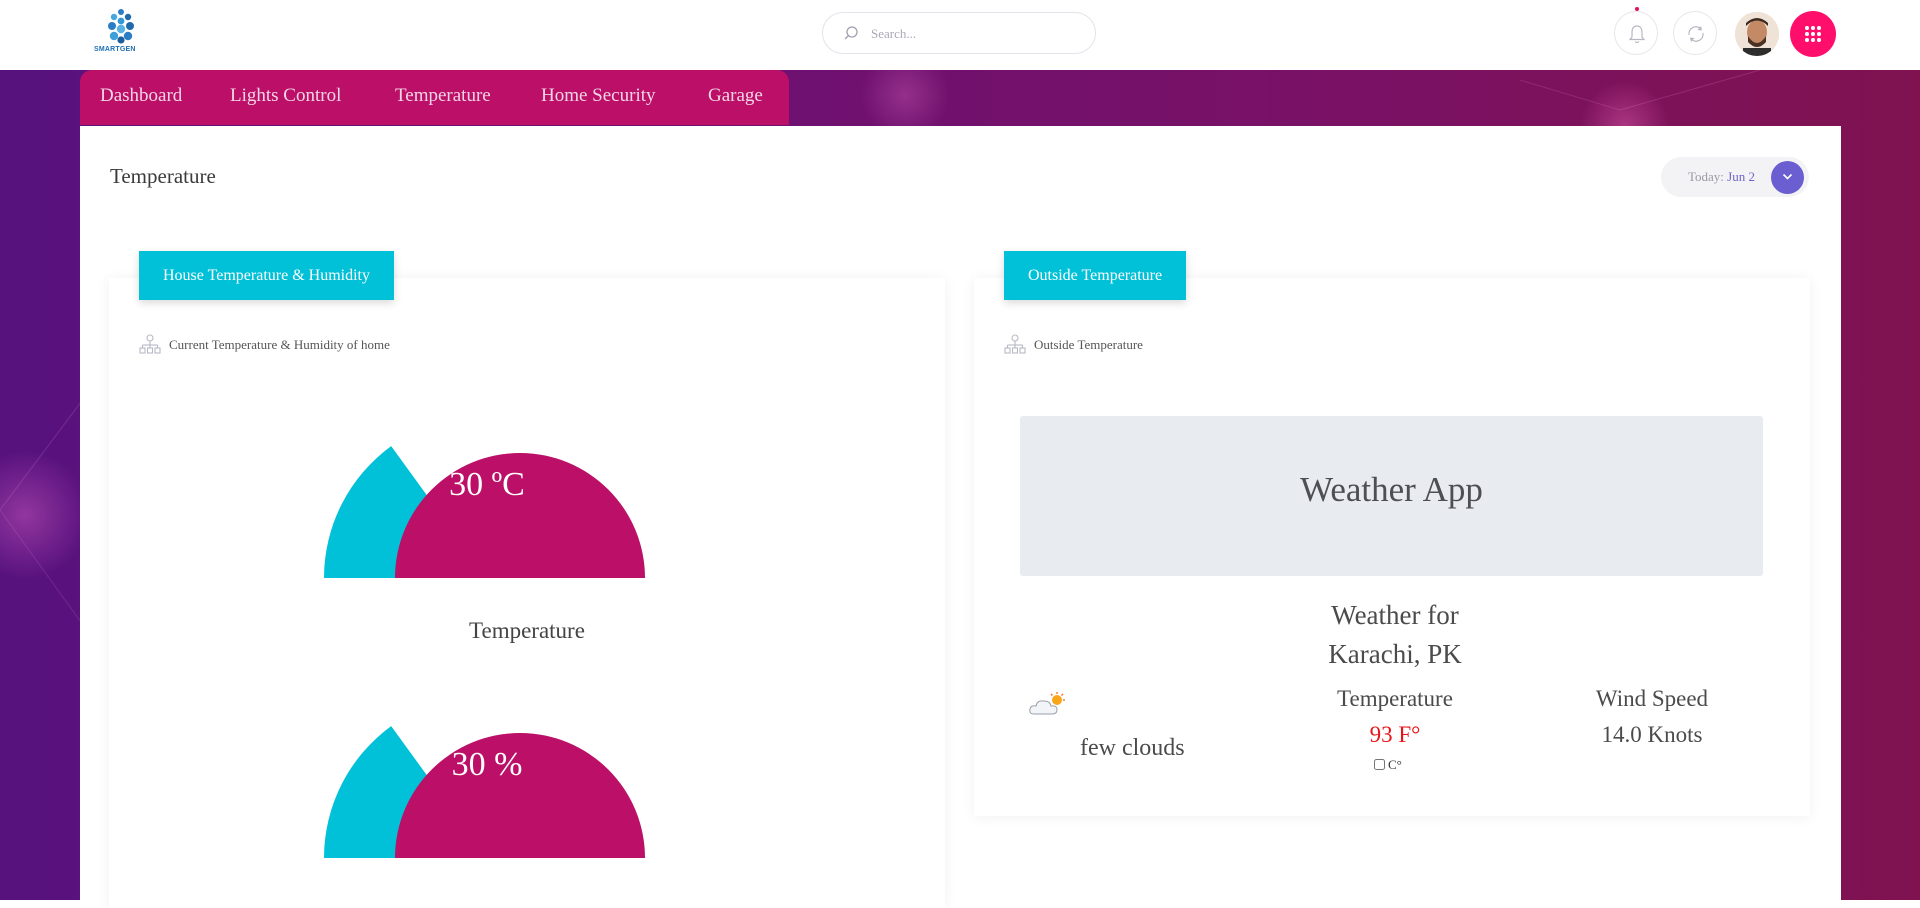  I want to click on house-card-tab: House Temperature & Humidity, so click(266, 275).